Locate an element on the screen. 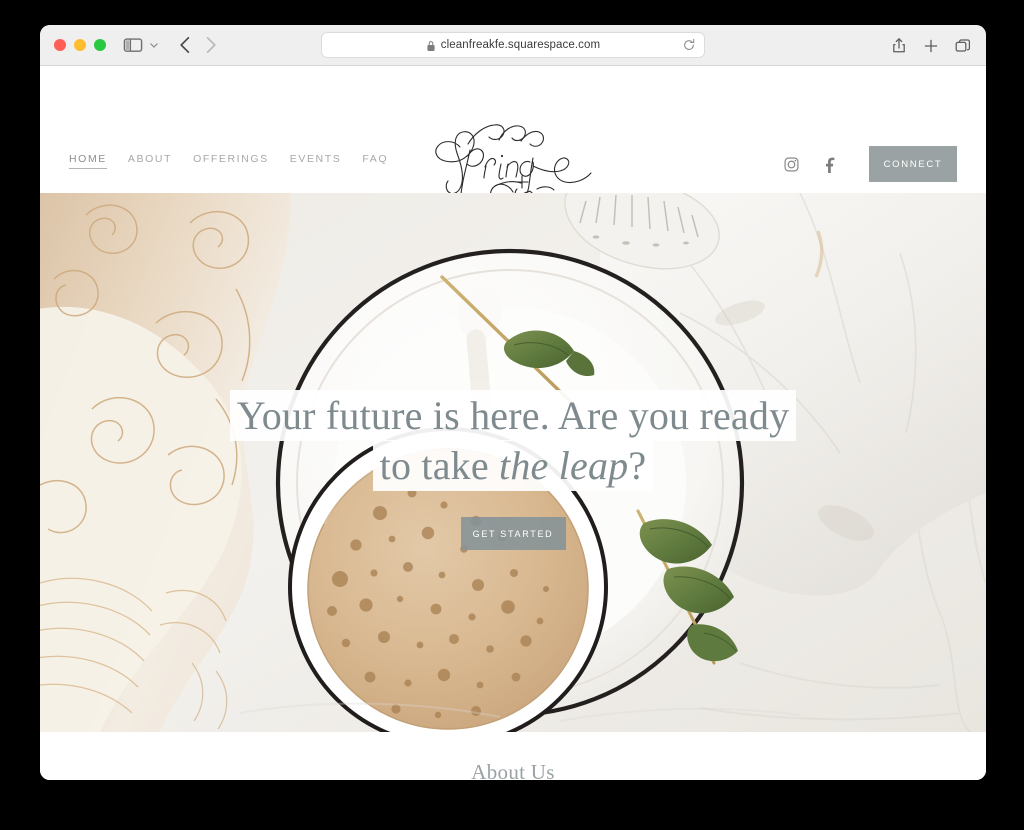 The height and width of the screenshot is (830, 1024). header-actions: CONNECT is located at coordinates (870, 164).